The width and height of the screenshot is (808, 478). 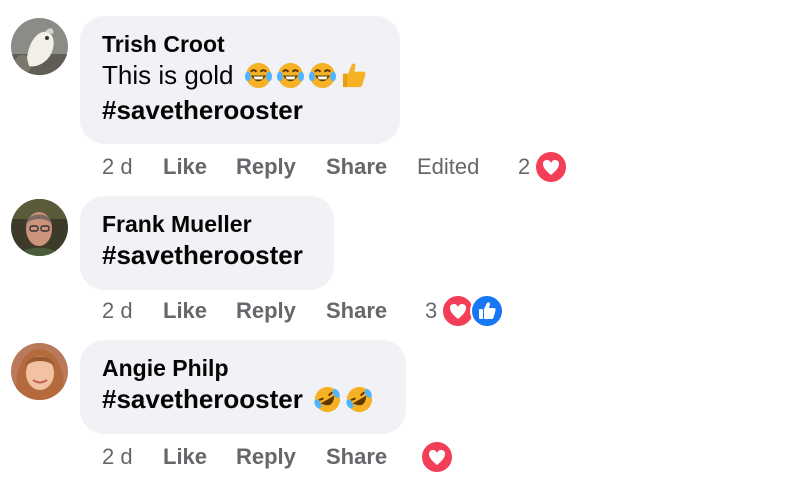 I want to click on previous-comment-reactions, so click(x=490, y=2).